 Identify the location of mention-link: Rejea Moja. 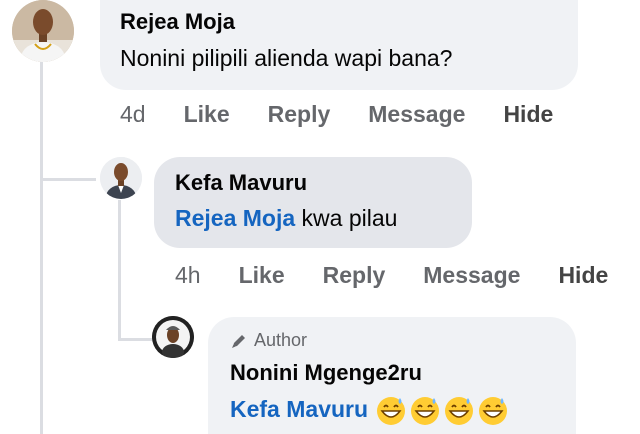
(235, 218).